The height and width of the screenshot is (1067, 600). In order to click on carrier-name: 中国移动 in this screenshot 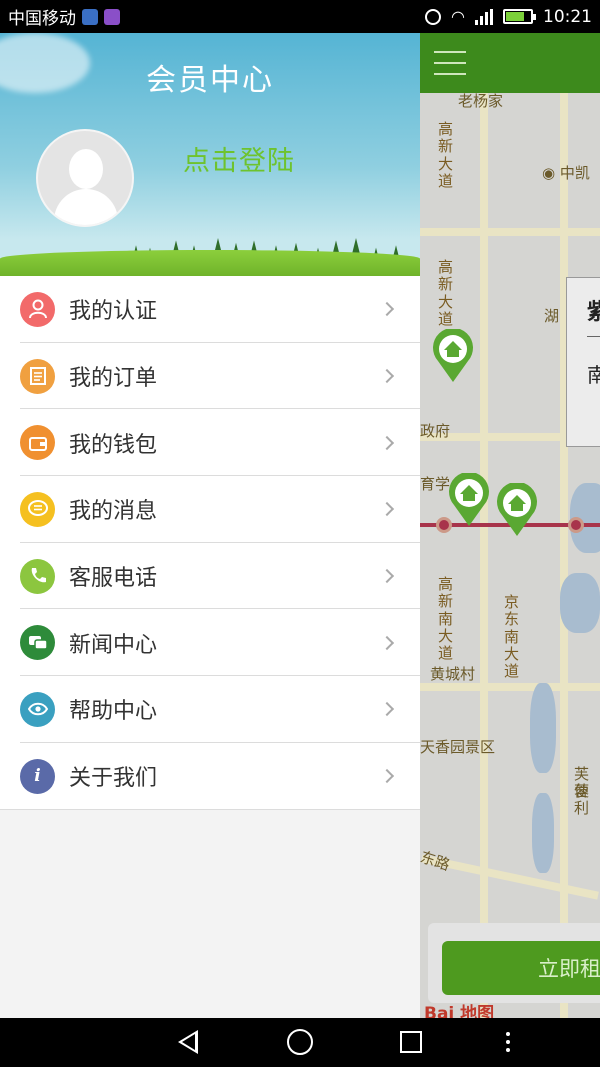, I will do `click(42, 19)`.